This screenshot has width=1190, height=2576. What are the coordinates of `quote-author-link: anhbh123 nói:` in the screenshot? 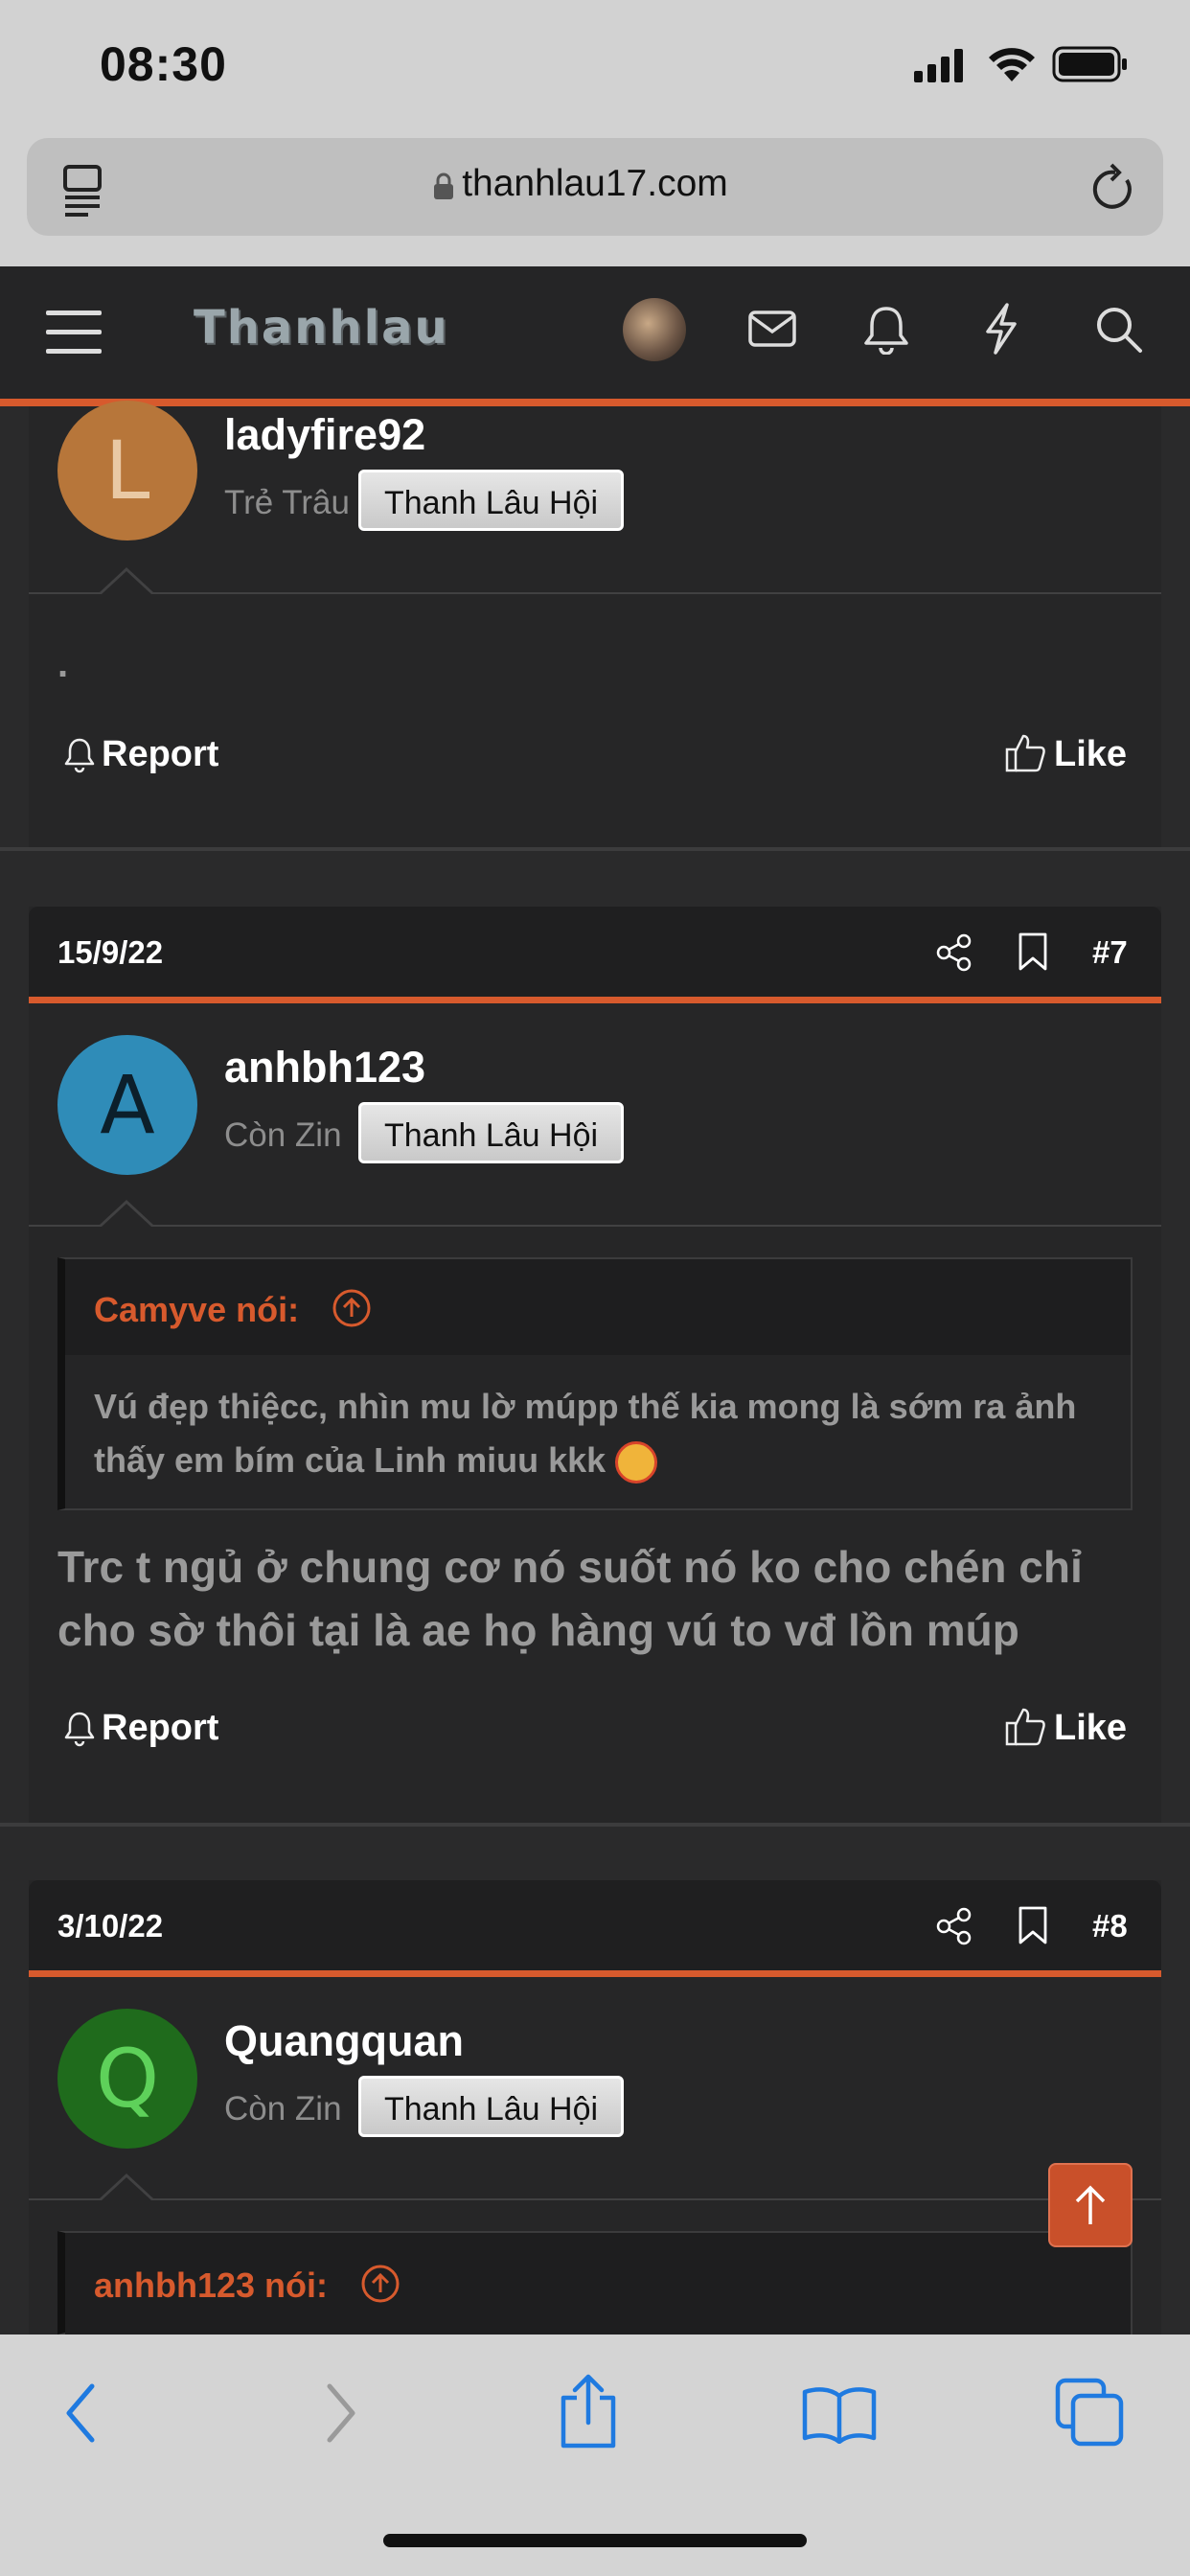 It's located at (211, 2286).